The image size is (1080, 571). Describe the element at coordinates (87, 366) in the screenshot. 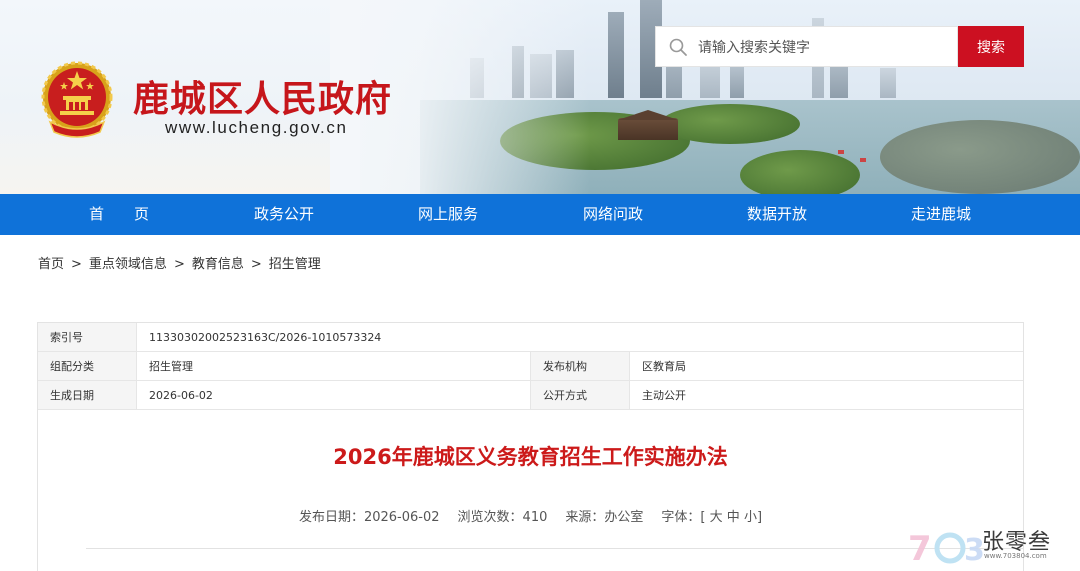

I see `category-label: 组配分类` at that location.